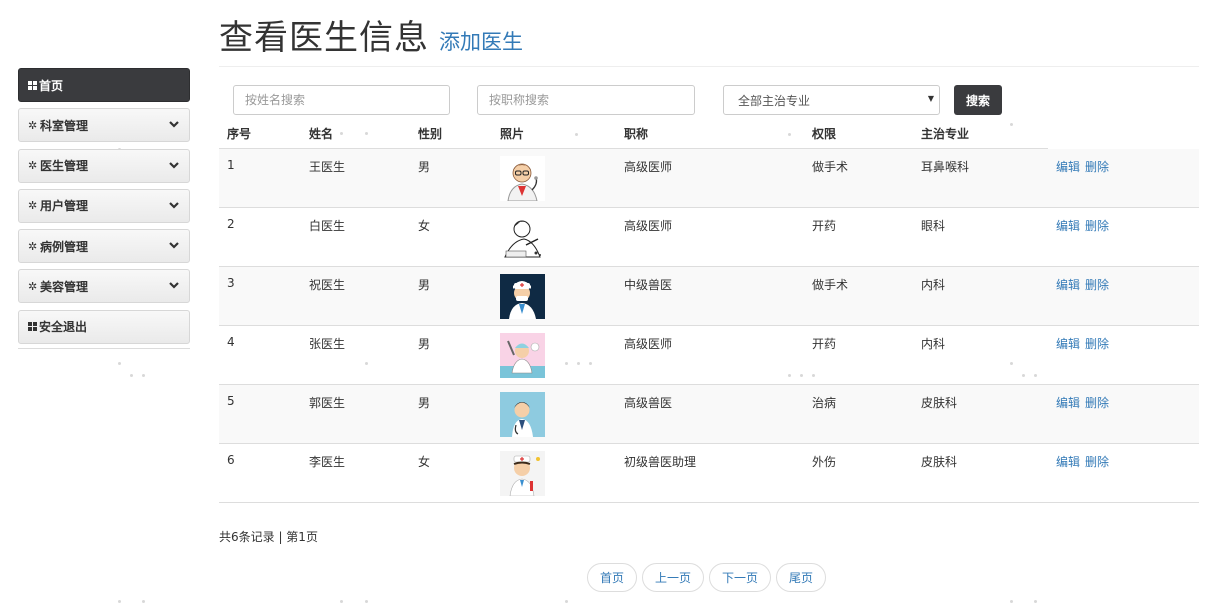 This screenshot has width=1211, height=606. Describe the element at coordinates (64, 125) in the screenshot. I see `sidebar-item-label: 科室管理` at that location.